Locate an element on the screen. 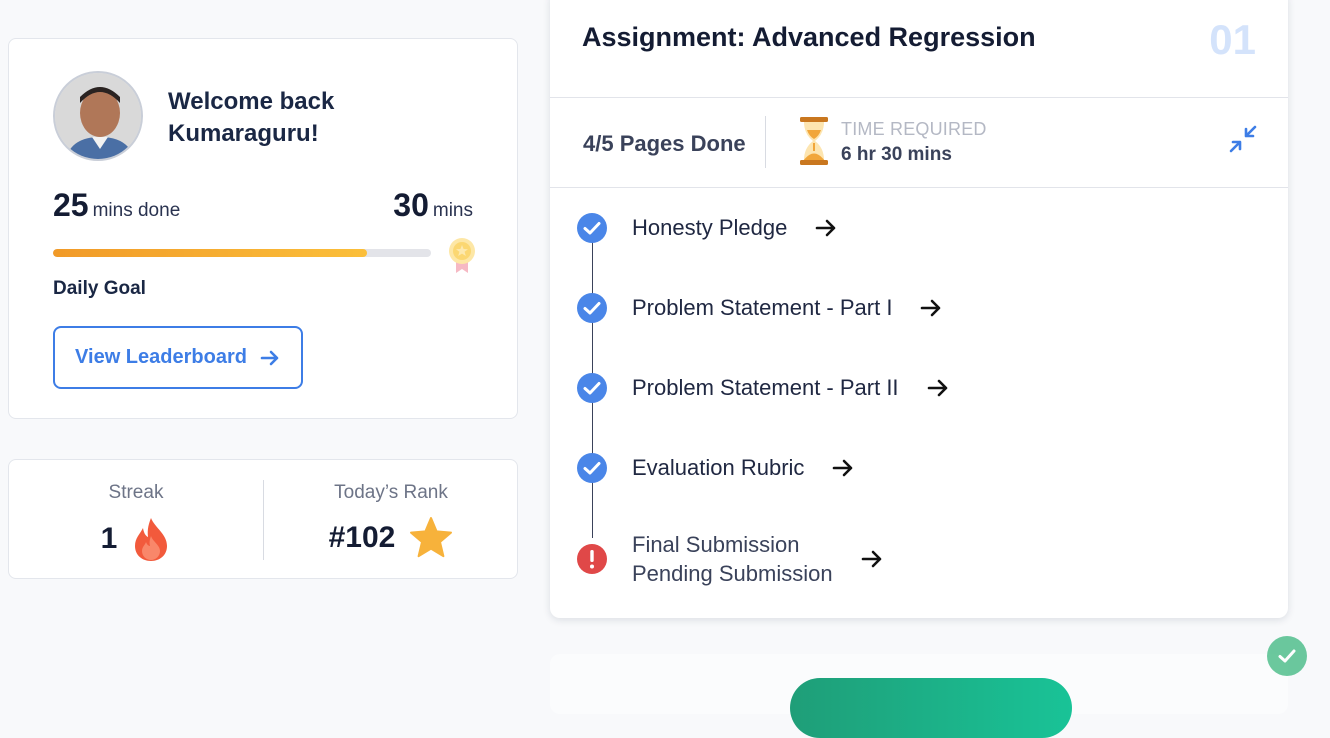 This screenshot has width=1330, height=738. progress-fill is located at coordinates (210, 253).